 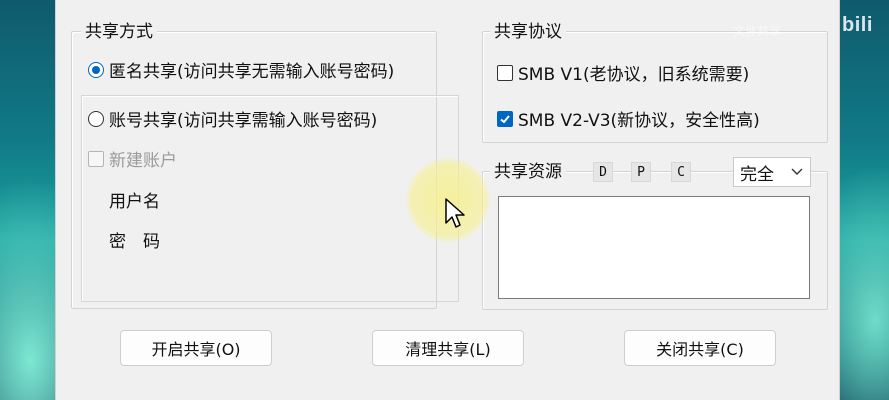 I want to click on video-watermark: 文件共享, so click(x=757, y=31).